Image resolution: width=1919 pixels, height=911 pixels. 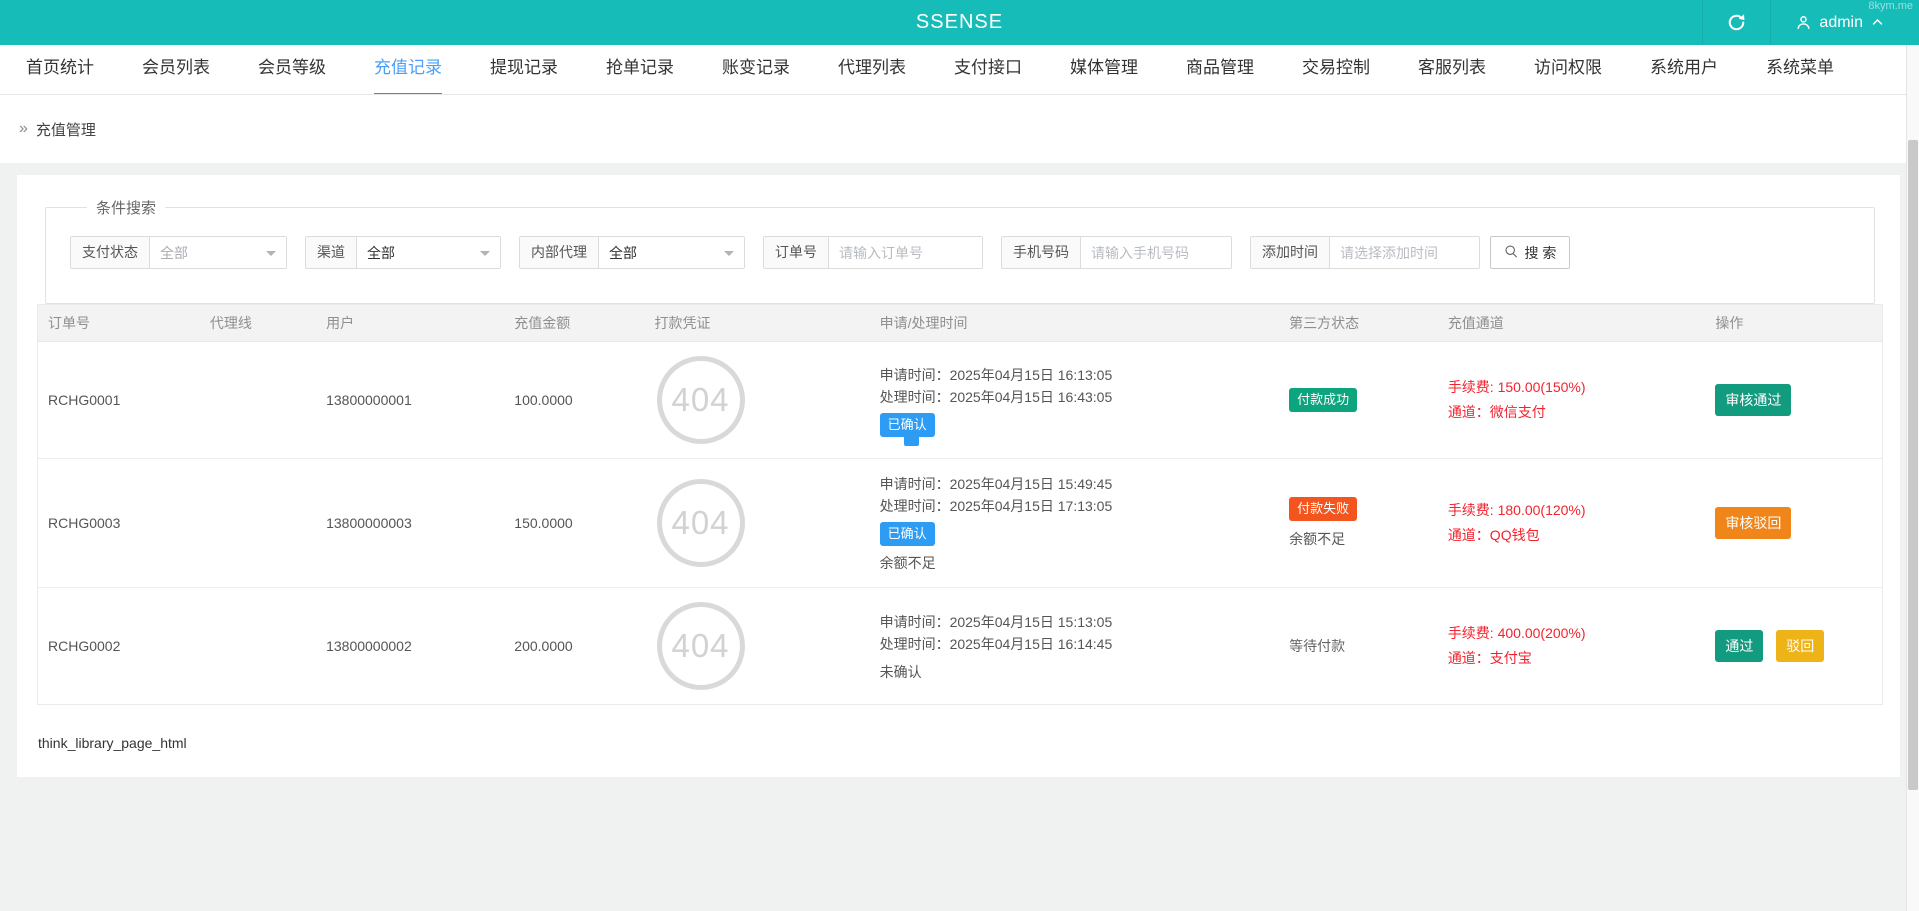 What do you see at coordinates (369, 646) in the screenshot?
I see `cell-user: 13800000002` at bounding box center [369, 646].